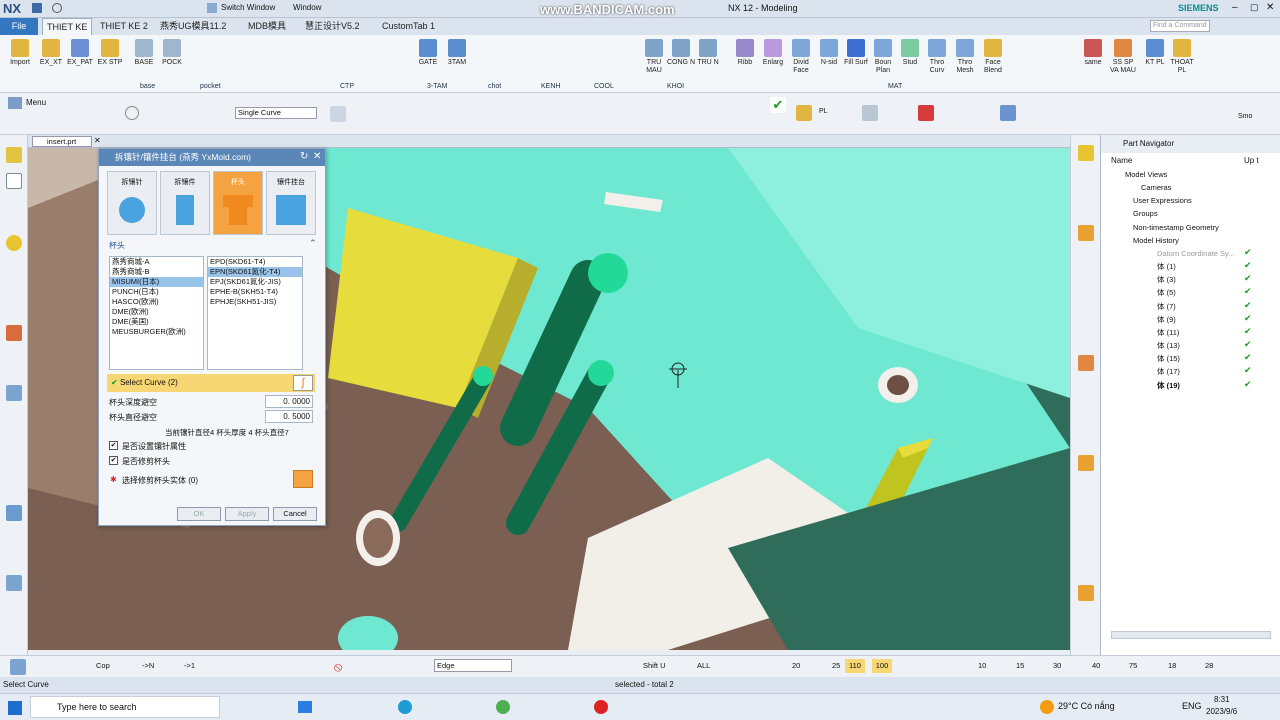 The image size is (1280, 720). Describe the element at coordinates (255, 282) in the screenshot. I see `part-item: EPJ(SKD61氮化-JIS)` at that location.